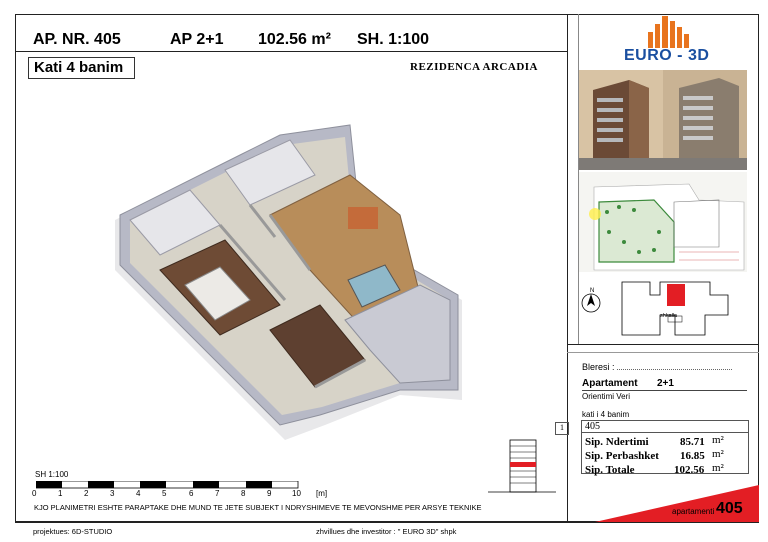 This screenshot has width=768, height=542. I want to click on scale-tick: 10, so click(296, 493).